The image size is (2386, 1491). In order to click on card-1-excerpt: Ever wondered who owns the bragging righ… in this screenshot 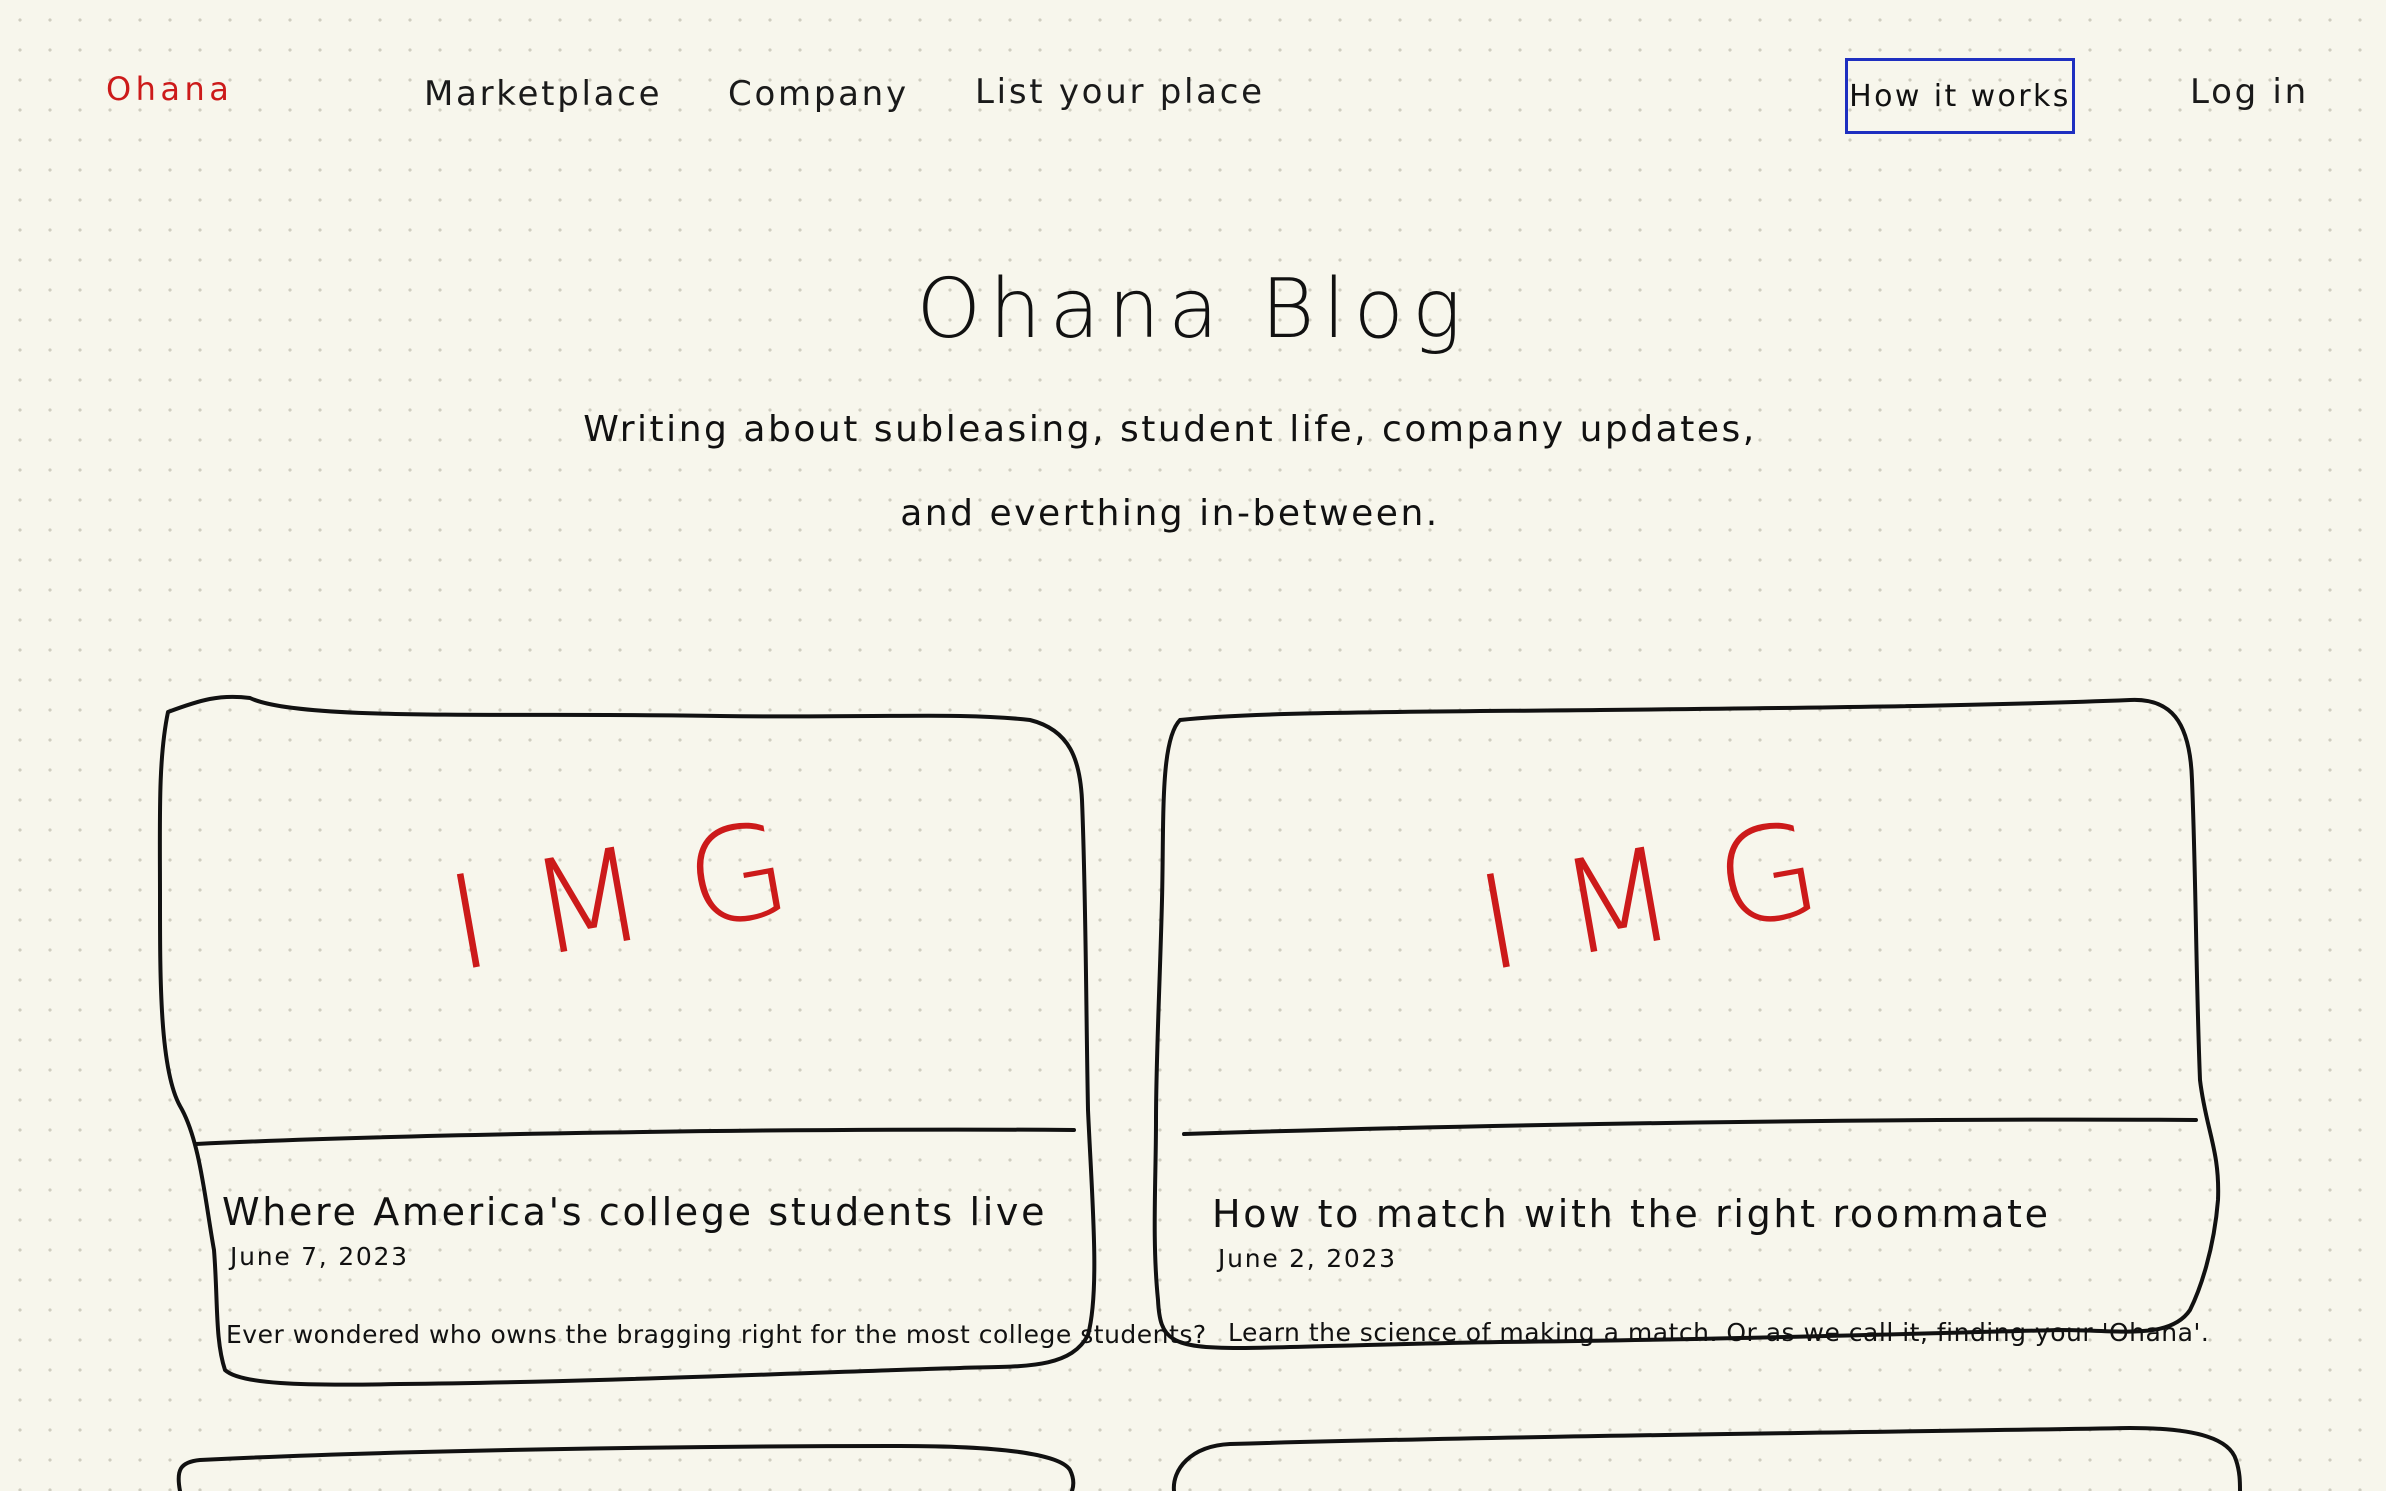, I will do `click(716, 1334)`.